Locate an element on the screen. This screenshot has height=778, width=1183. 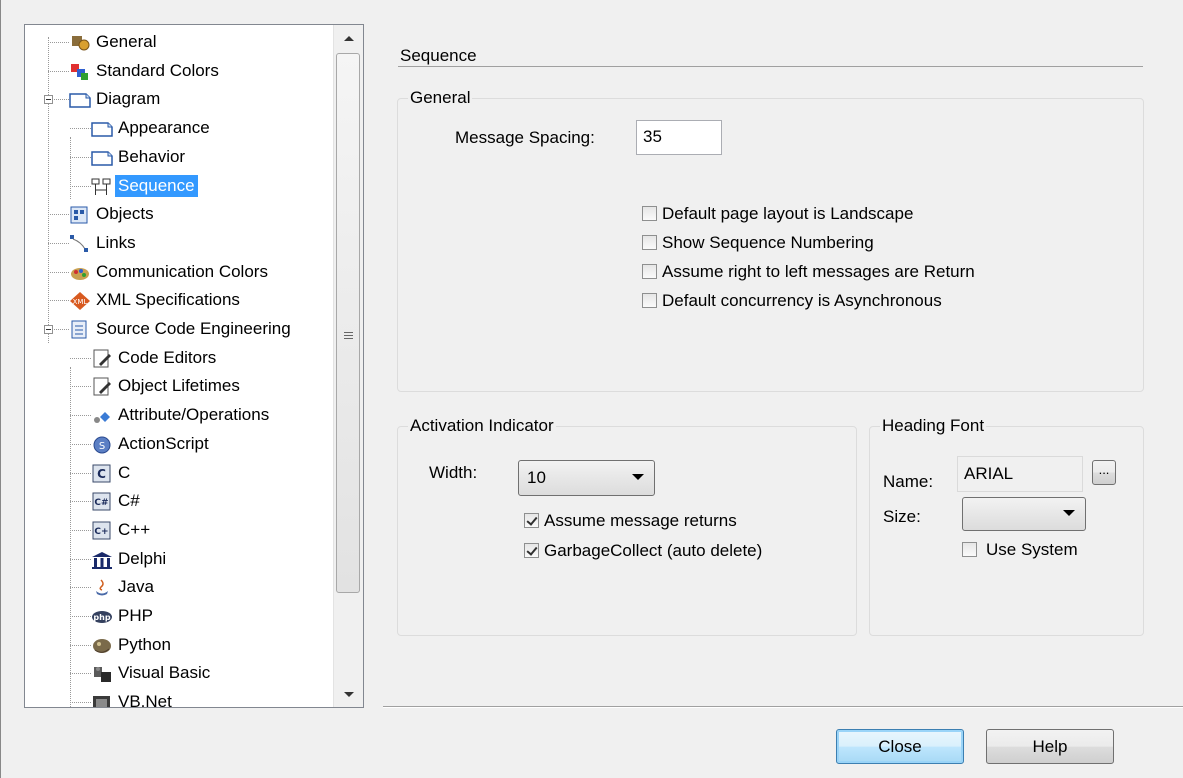
landscape-checkbox-label: Default page layout is Landscape is located at coordinates (788, 213).